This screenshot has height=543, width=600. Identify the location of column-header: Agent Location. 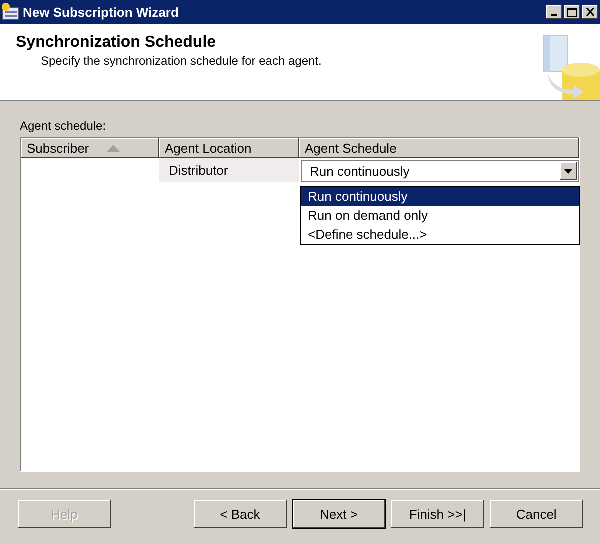
(229, 148).